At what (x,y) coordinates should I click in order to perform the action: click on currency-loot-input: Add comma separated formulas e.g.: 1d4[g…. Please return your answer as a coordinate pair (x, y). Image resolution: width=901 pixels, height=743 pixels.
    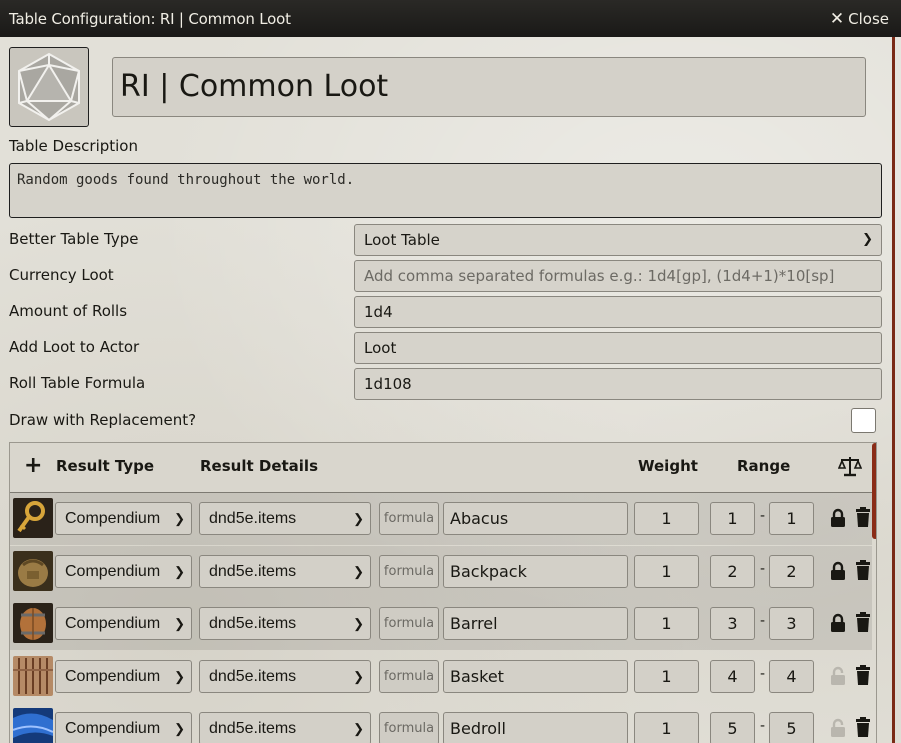
    Looking at the image, I should click on (618, 276).